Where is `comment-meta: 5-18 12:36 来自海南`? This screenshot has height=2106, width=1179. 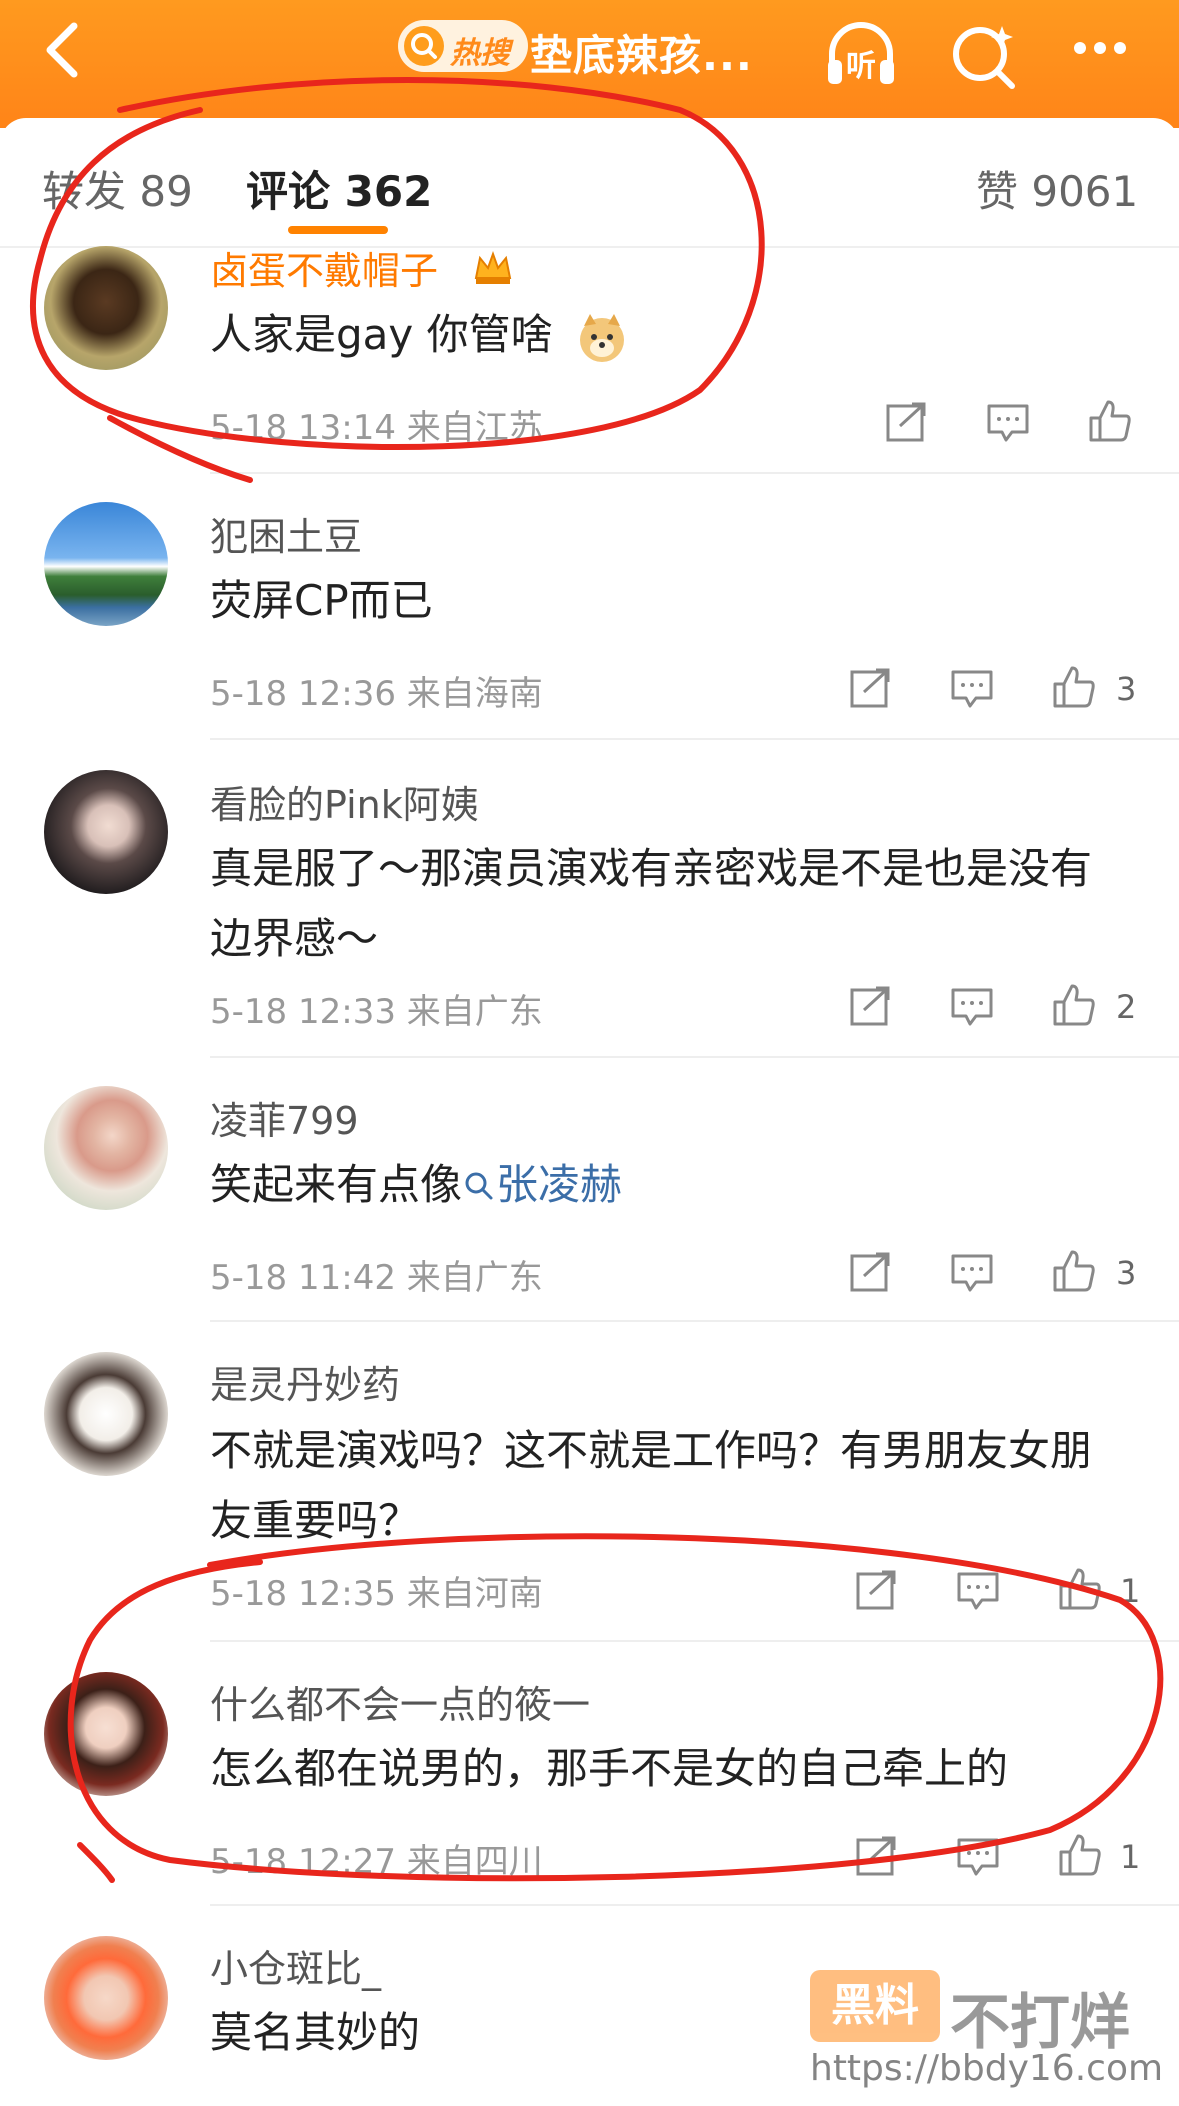 comment-meta: 5-18 12:36 来自海南 is located at coordinates (376, 694).